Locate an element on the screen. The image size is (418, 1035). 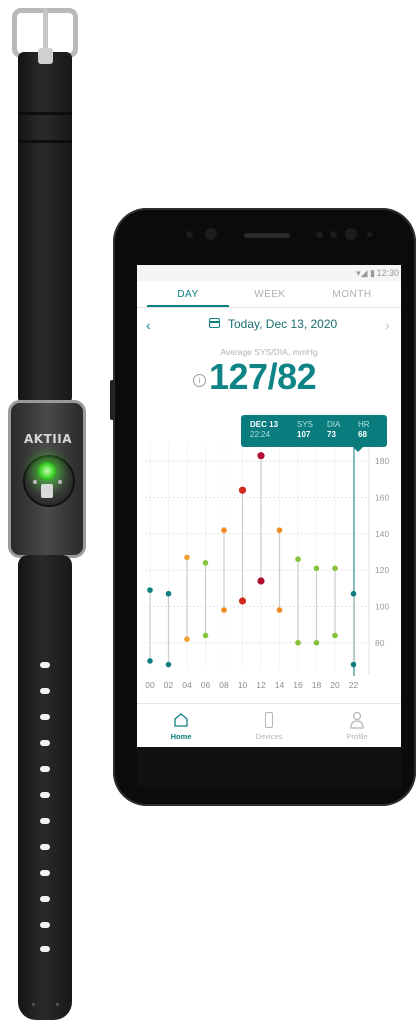
x-tick-label: 12 is located at coordinates (261, 685).